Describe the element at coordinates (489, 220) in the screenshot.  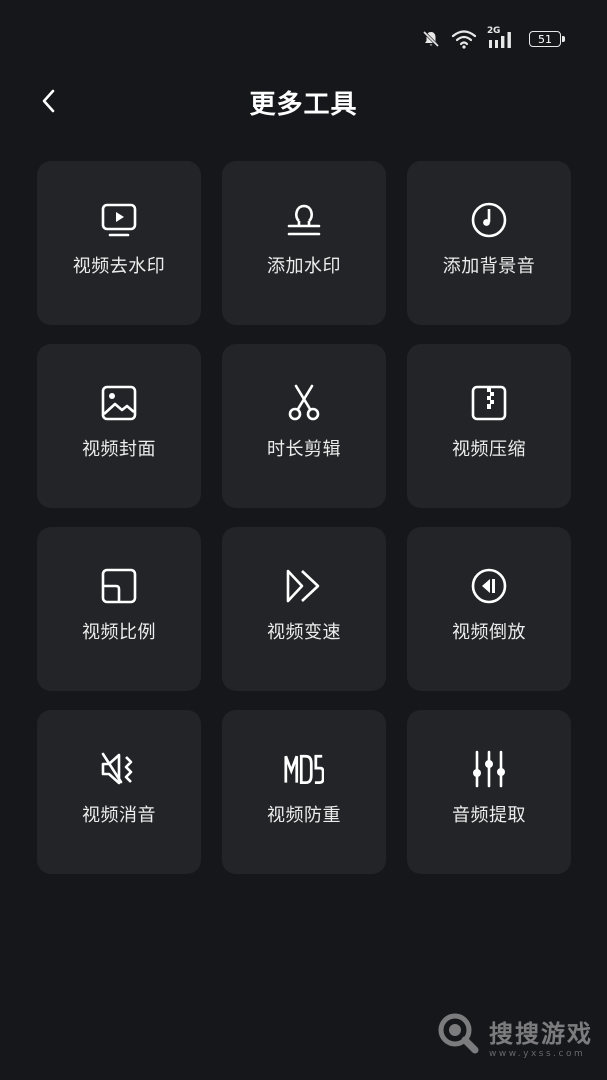
I see `music-disc-icon` at that location.